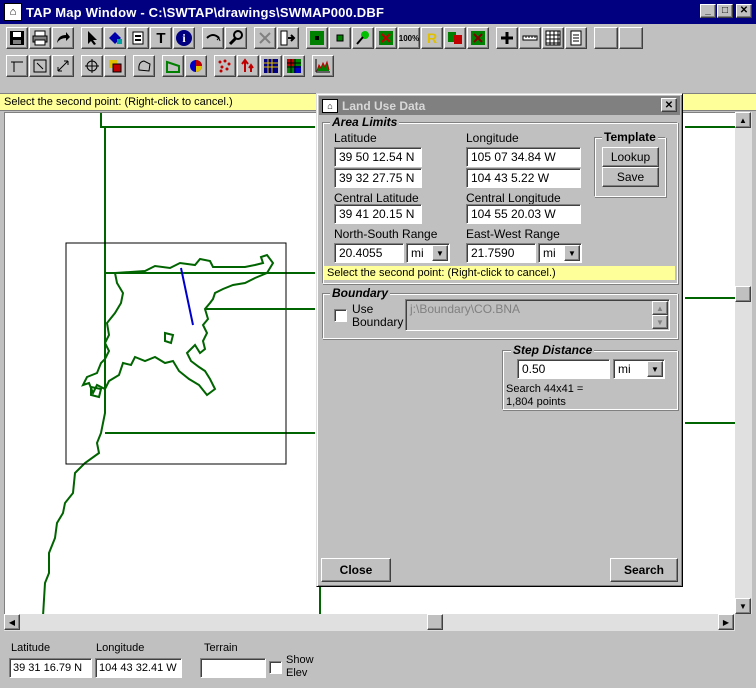 Image resolution: width=756 pixels, height=688 pixels. What do you see at coordinates (501, 253) in the screenshot?
I see `ew-range-field: 21.7590` at bounding box center [501, 253].